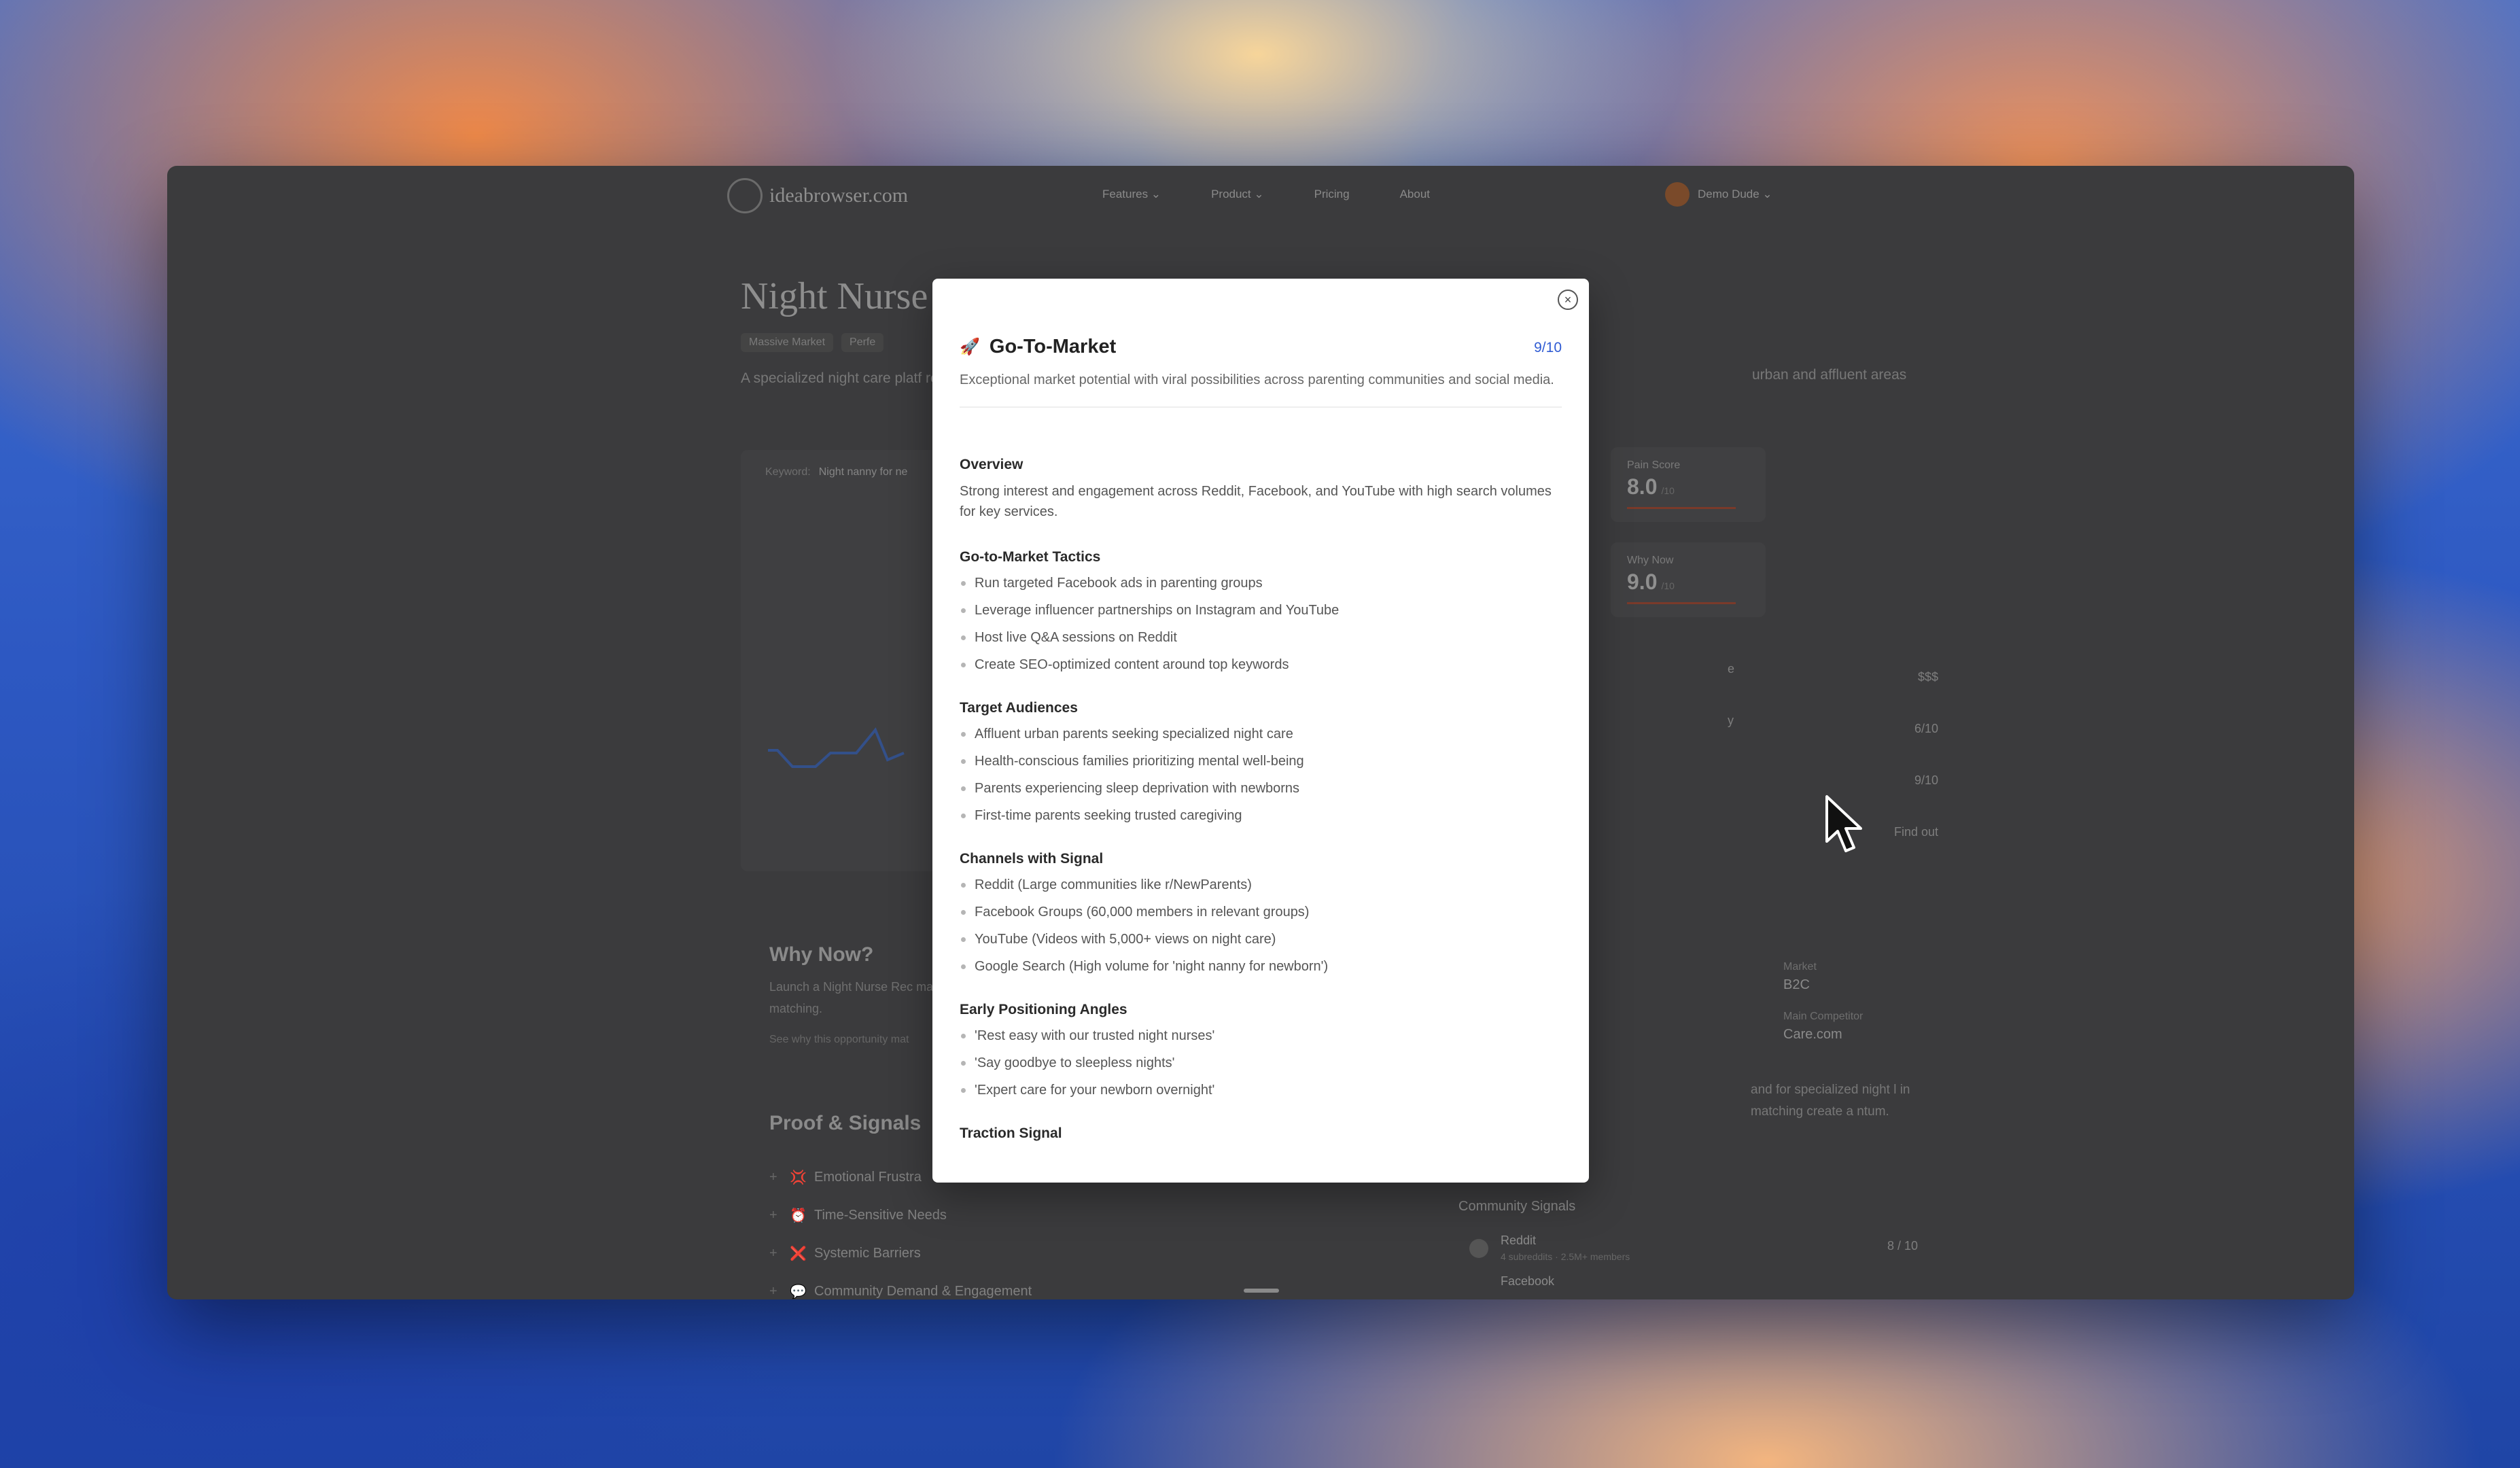 This screenshot has height=1468, width=2520. I want to click on chat-icon: 💬, so click(798, 1291).